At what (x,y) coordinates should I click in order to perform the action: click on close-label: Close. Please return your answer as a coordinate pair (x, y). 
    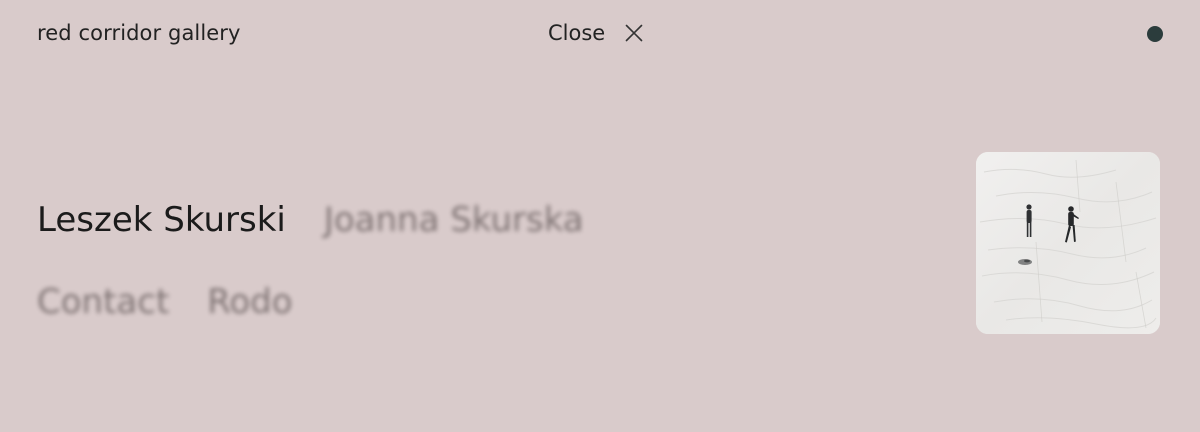
    Looking at the image, I should click on (577, 33).